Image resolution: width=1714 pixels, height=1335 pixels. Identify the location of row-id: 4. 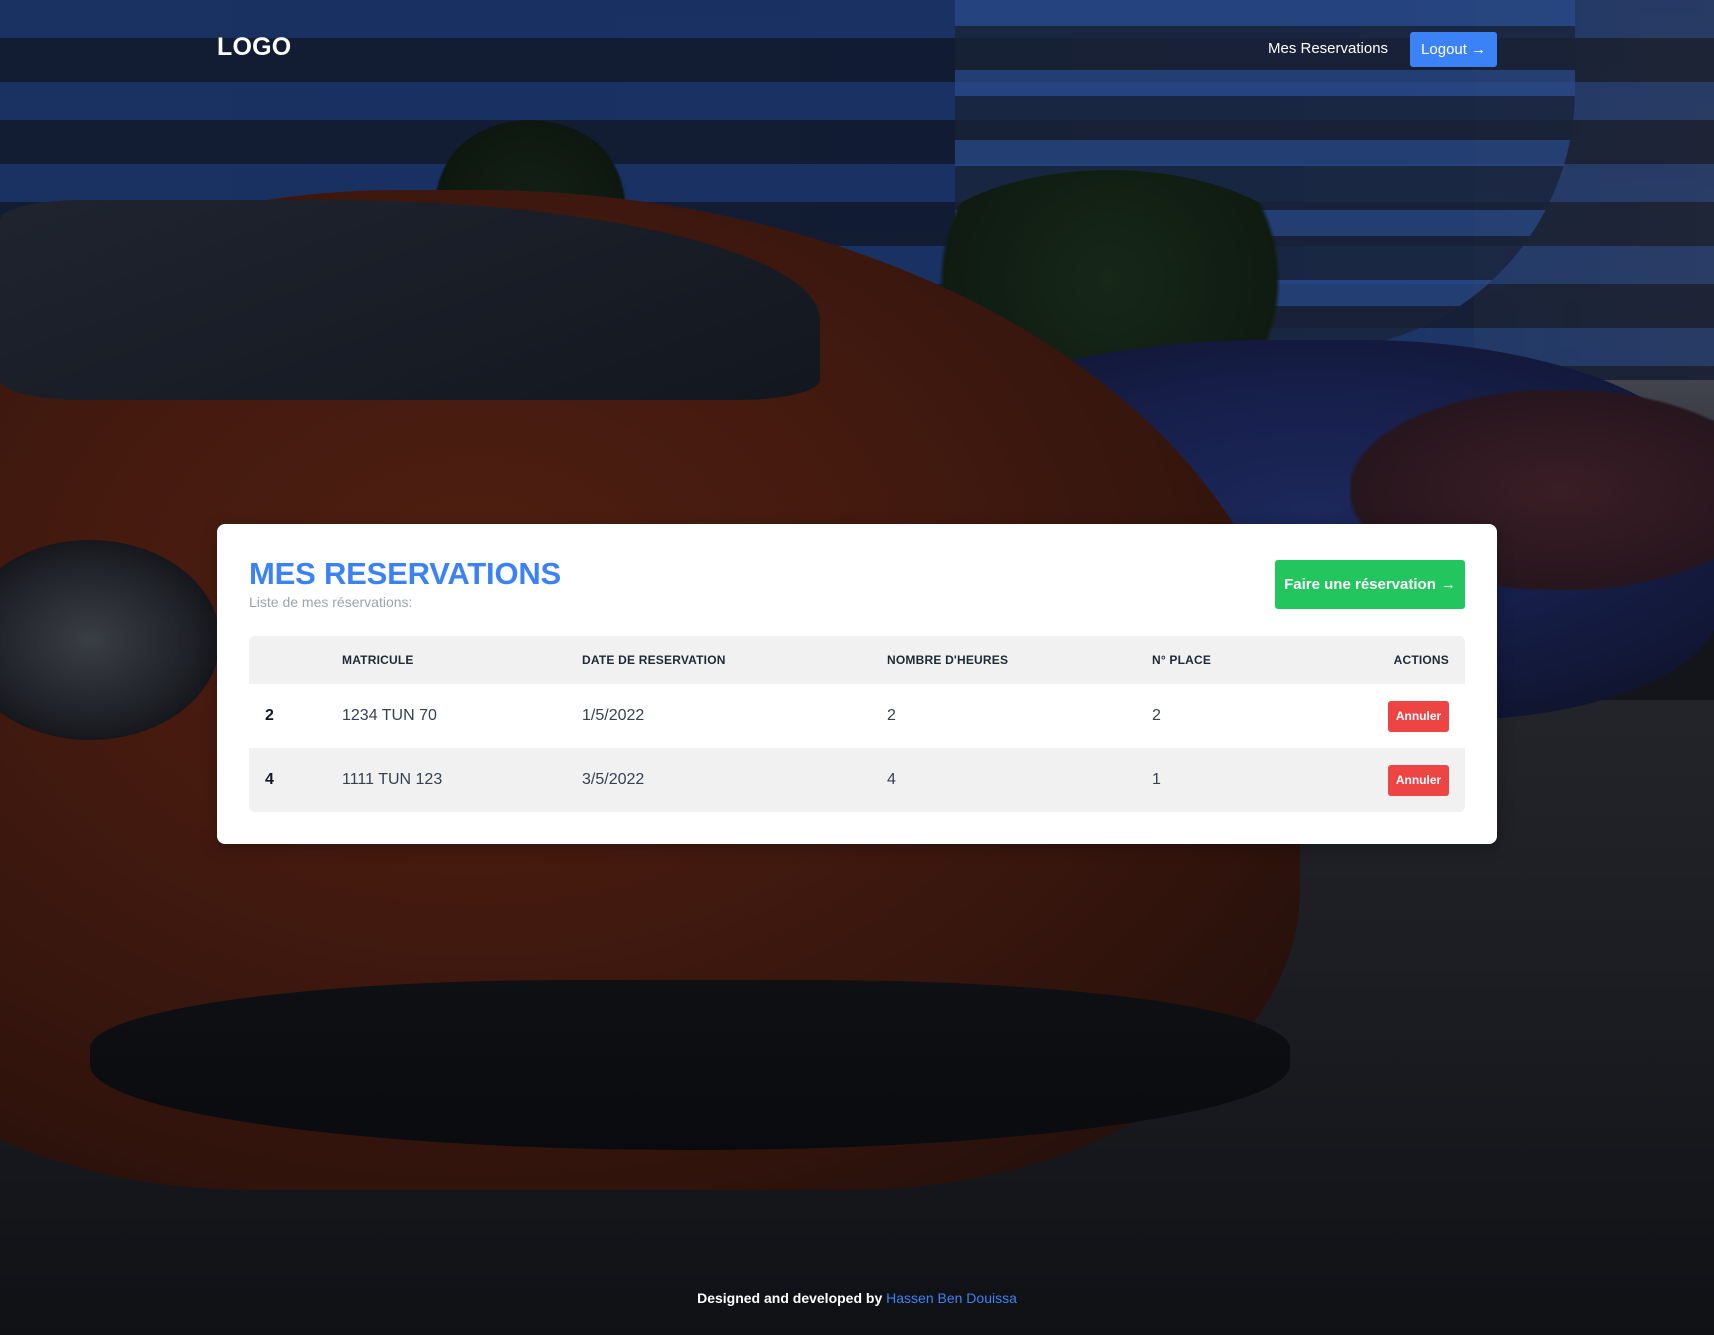
(269, 779).